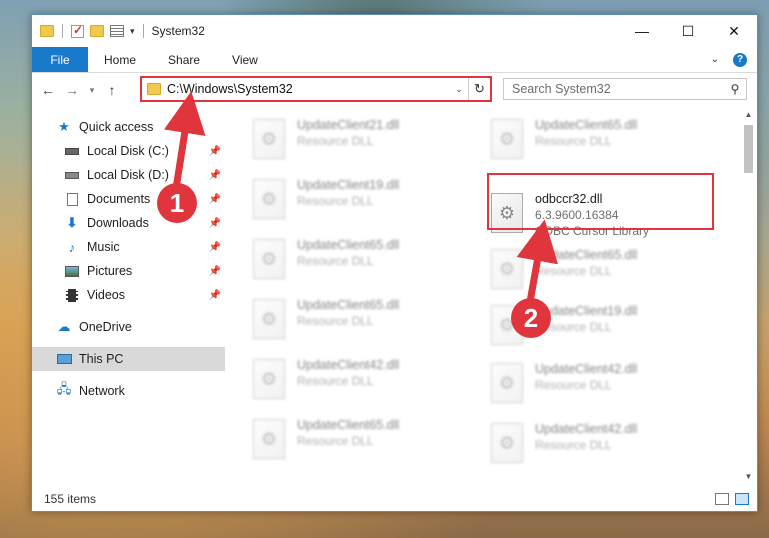 The image size is (769, 538). What do you see at coordinates (537, 261) in the screenshot?
I see `arrow-to-file` at bounding box center [537, 261].